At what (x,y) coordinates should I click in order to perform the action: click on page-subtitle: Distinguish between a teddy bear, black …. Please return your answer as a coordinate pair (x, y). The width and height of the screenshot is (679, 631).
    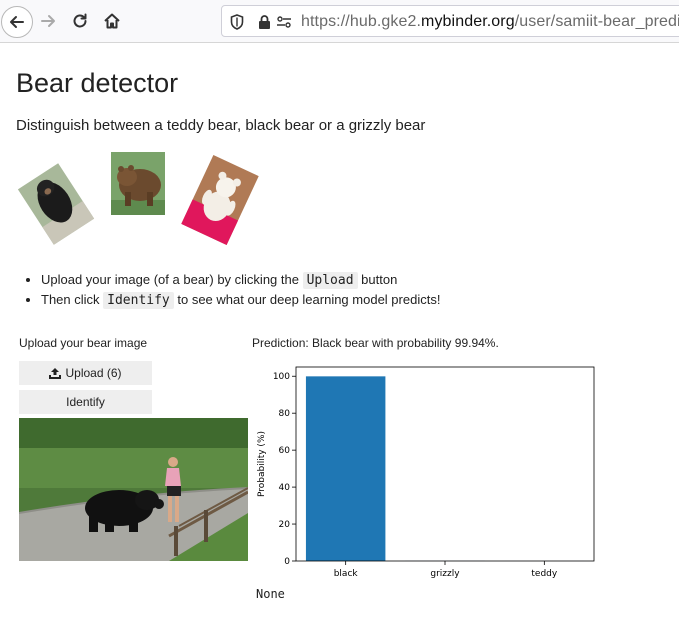
    Looking at the image, I should click on (221, 125).